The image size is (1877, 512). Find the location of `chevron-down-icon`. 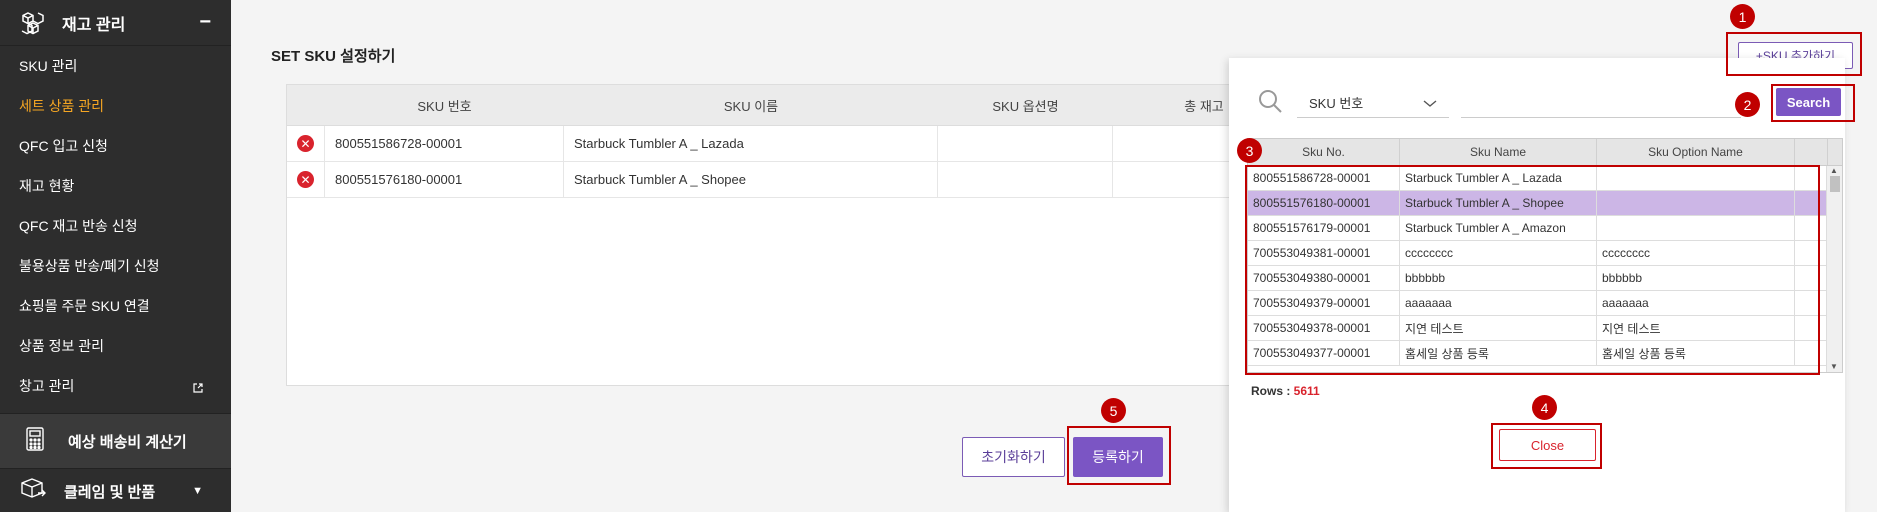

chevron-down-icon is located at coordinates (1430, 103).